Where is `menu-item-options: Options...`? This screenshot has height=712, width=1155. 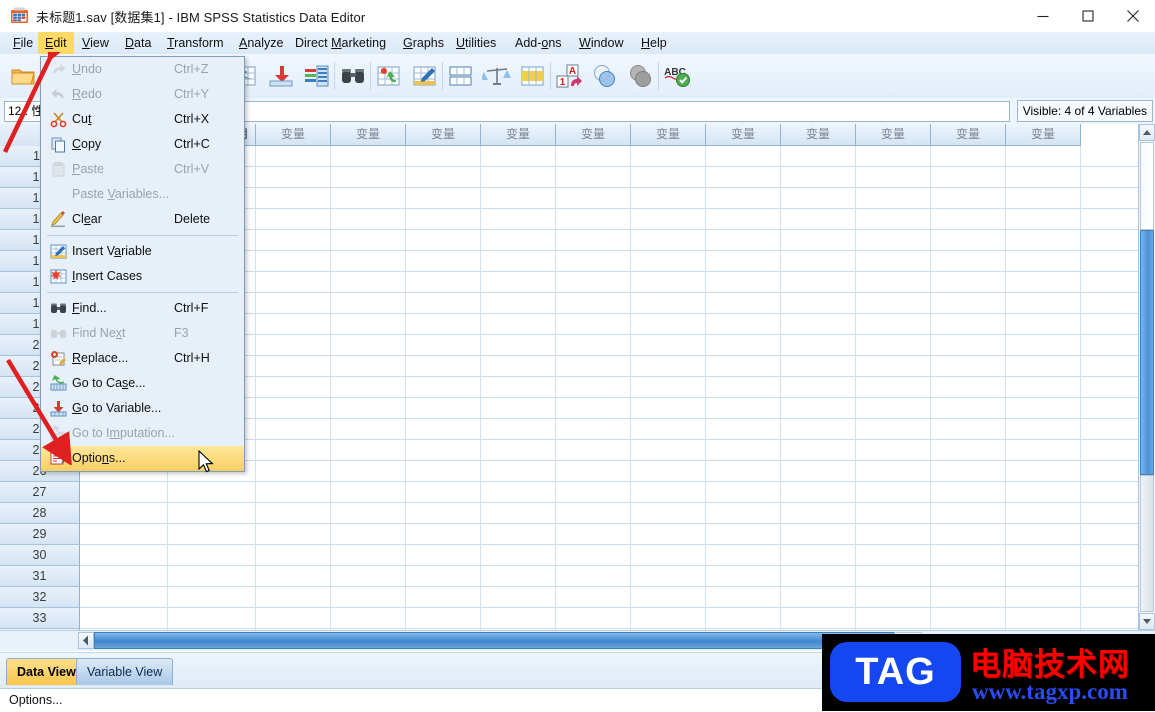 menu-item-options: Options... is located at coordinates (142, 458).